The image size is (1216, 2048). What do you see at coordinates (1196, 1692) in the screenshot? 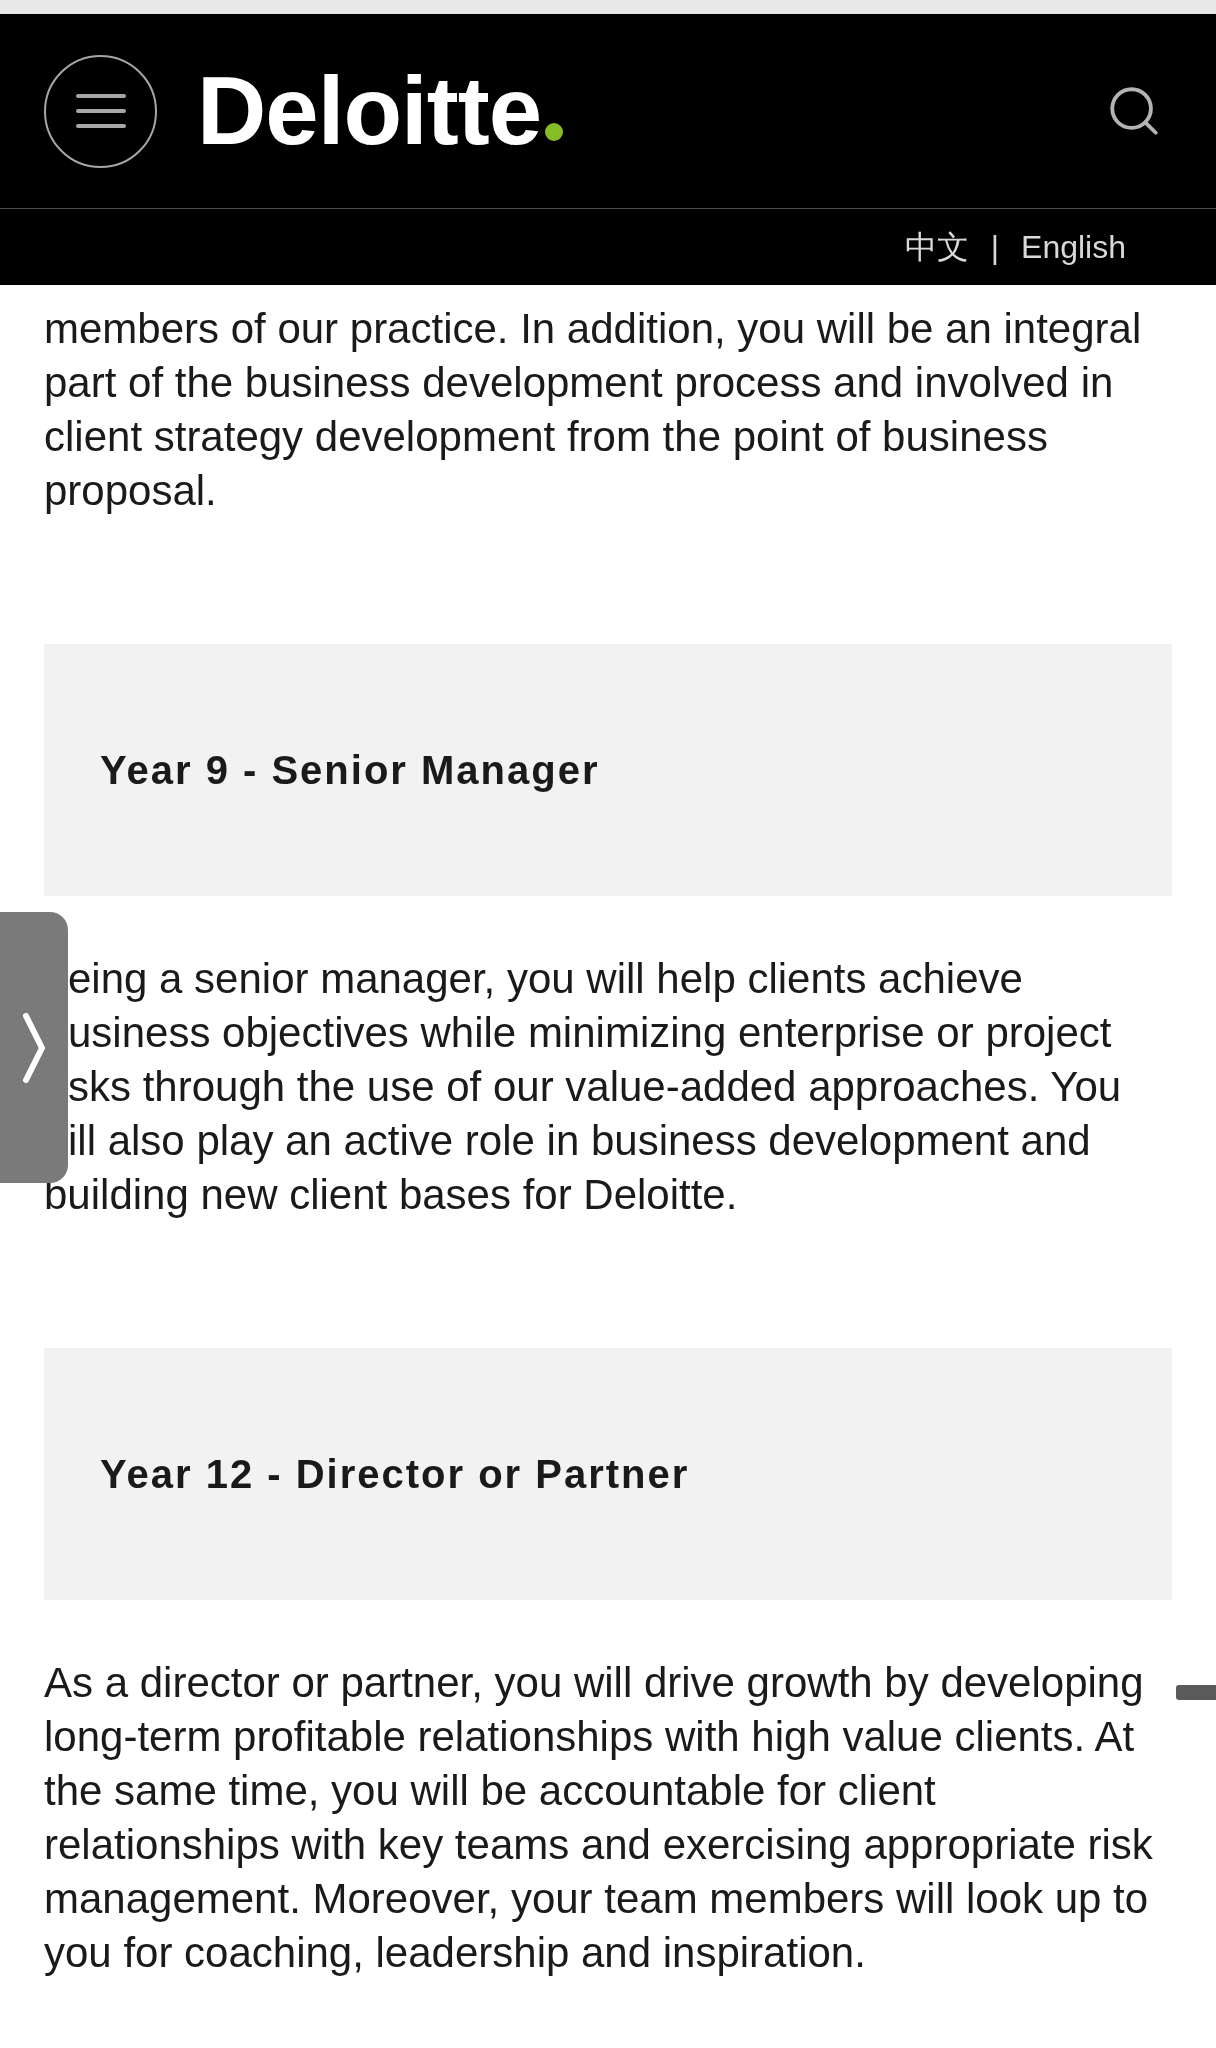
I see `scroll-indicator` at bounding box center [1196, 1692].